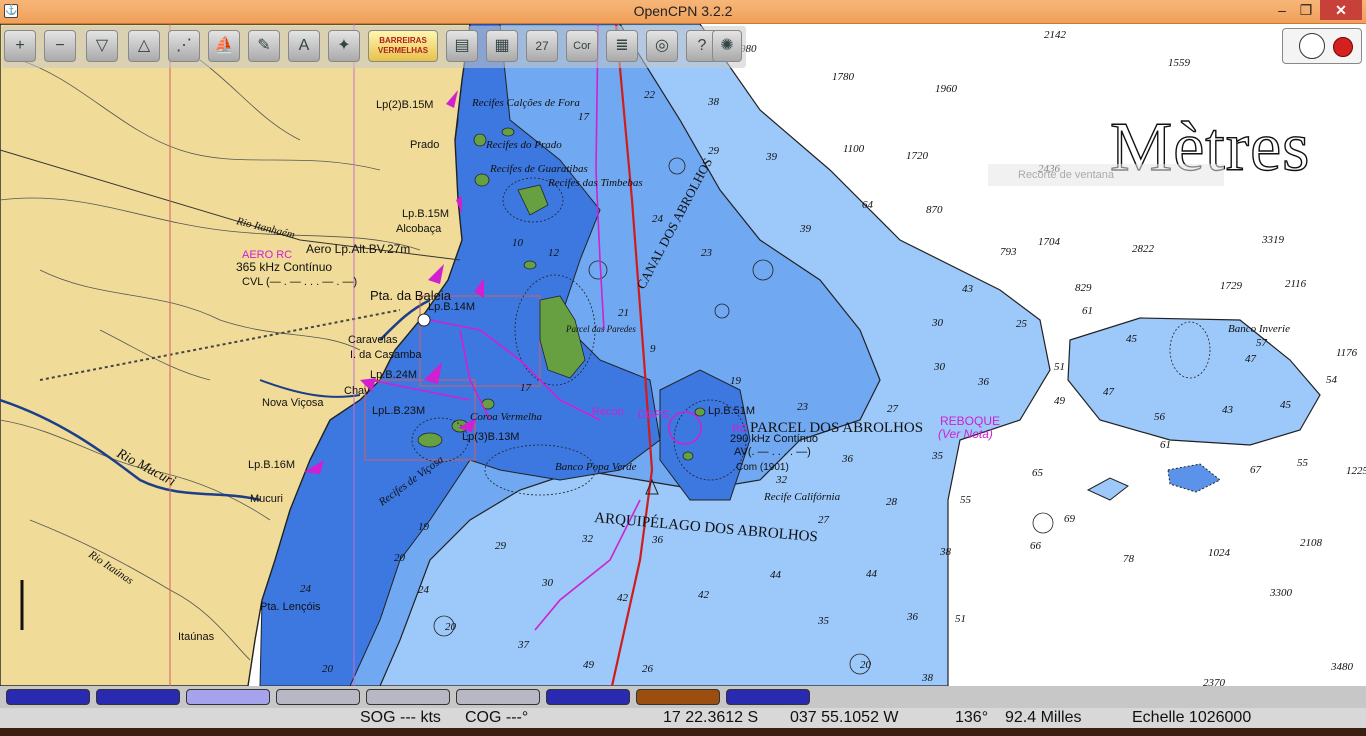 This screenshot has width=1366, height=736. Describe the element at coordinates (582, 46) in the screenshot. I see `color-scheme-button: Cor` at that location.